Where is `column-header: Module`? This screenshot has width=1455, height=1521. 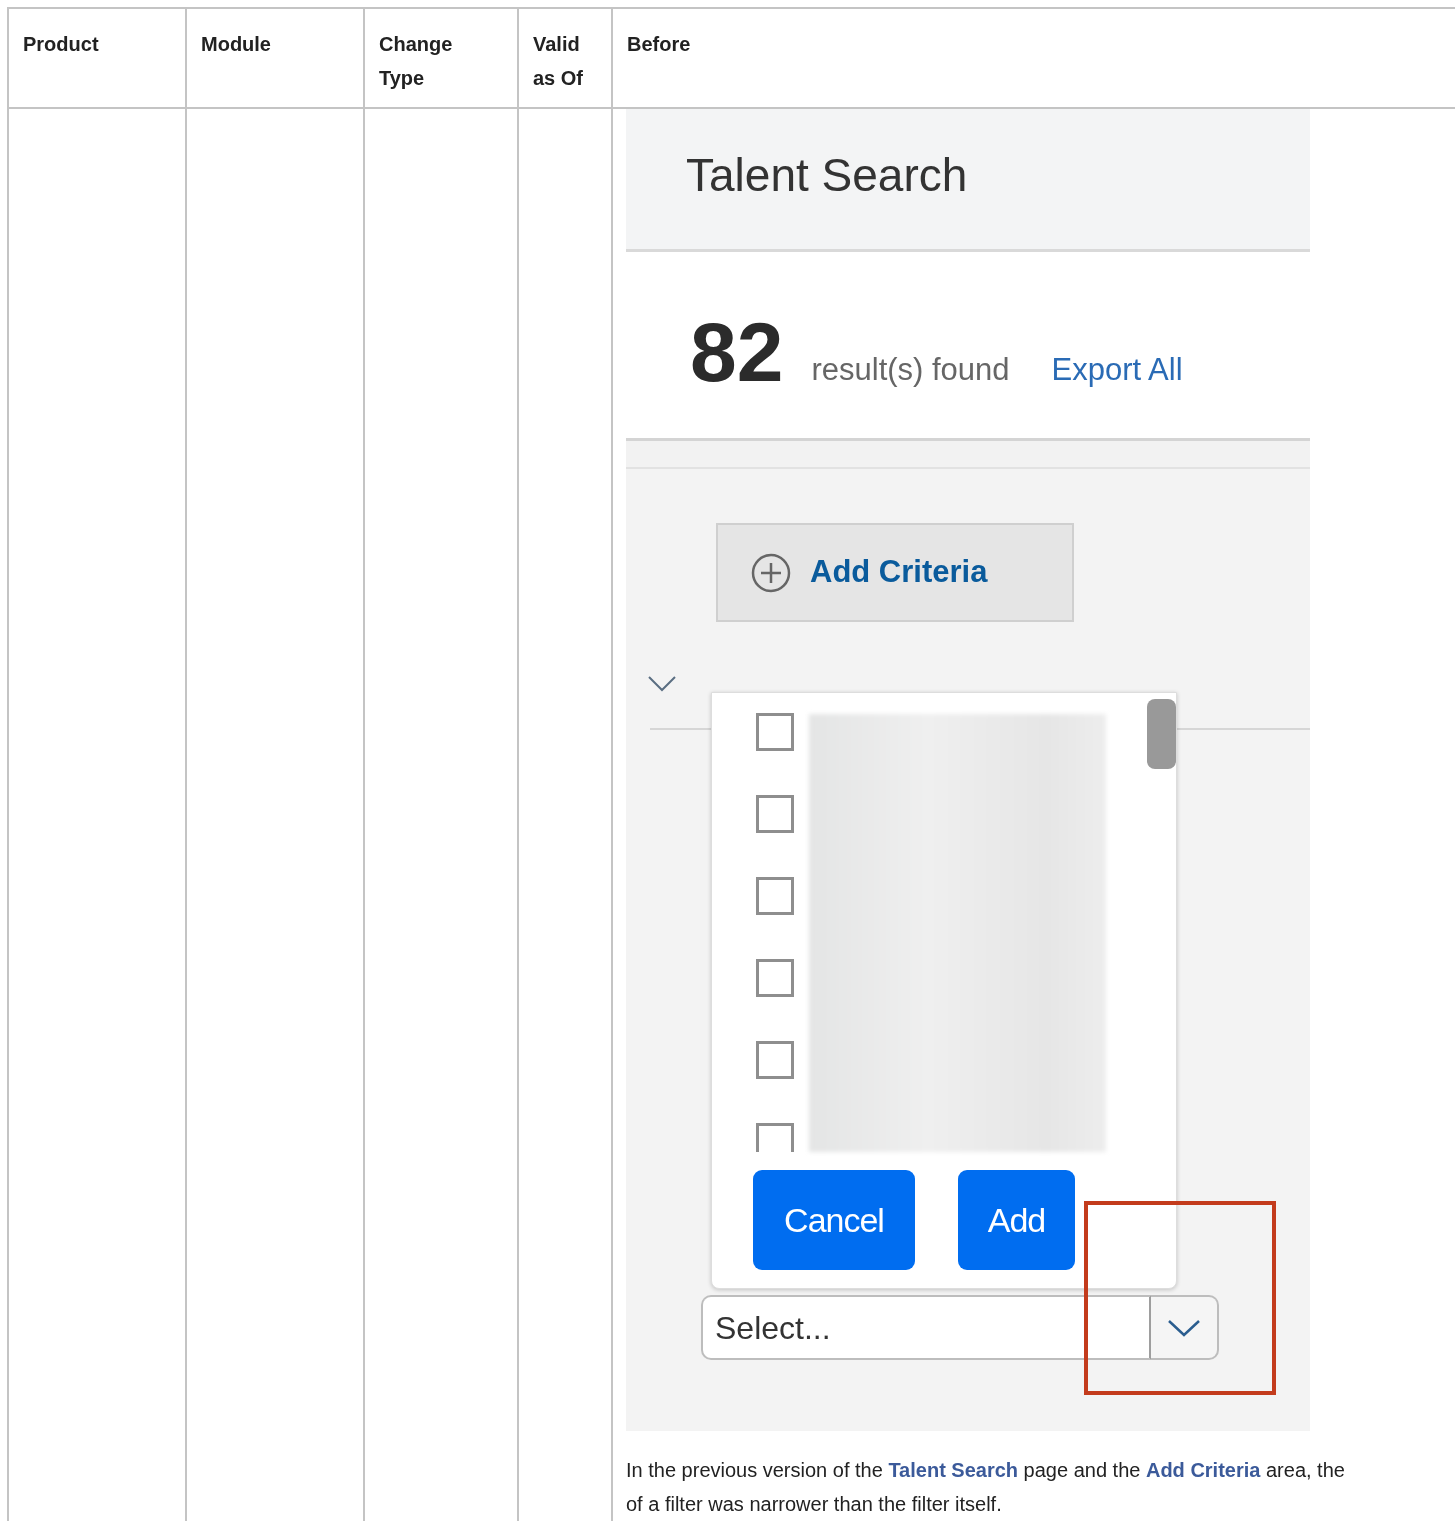 column-header: Module is located at coordinates (275, 58).